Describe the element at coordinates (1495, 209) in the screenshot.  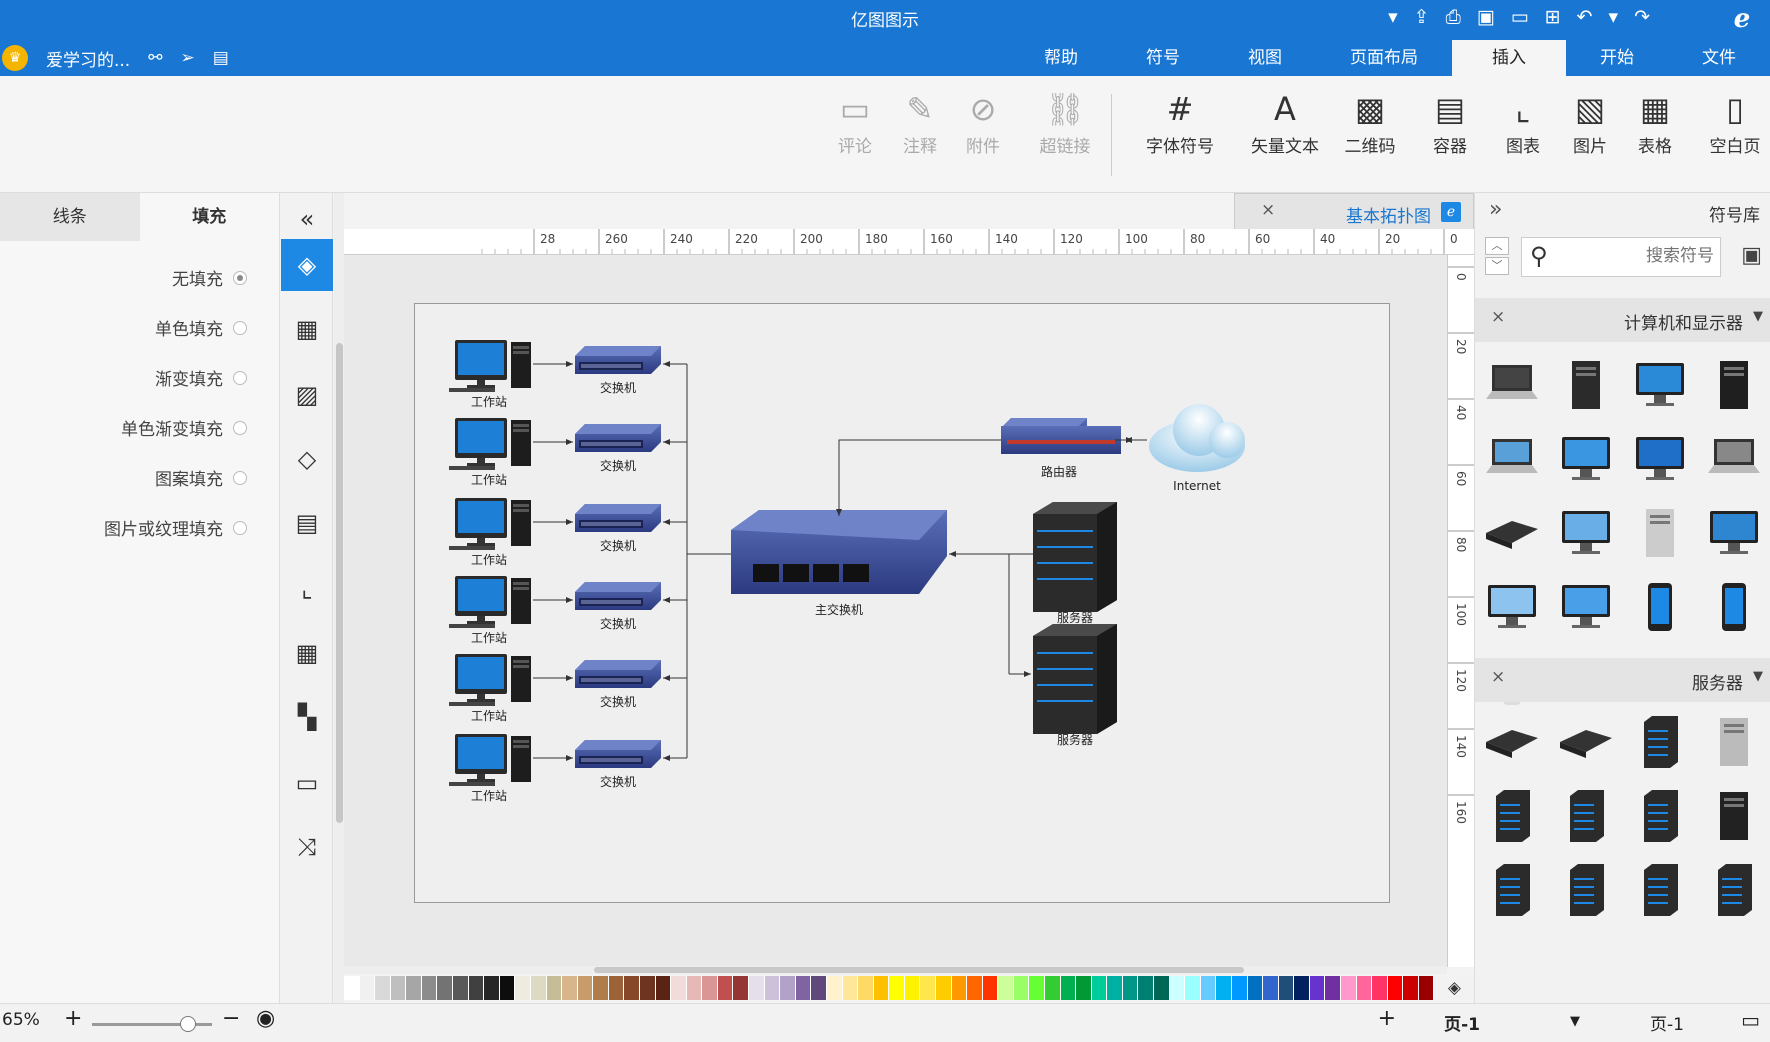
I see `collapse-panel-icon: »` at that location.